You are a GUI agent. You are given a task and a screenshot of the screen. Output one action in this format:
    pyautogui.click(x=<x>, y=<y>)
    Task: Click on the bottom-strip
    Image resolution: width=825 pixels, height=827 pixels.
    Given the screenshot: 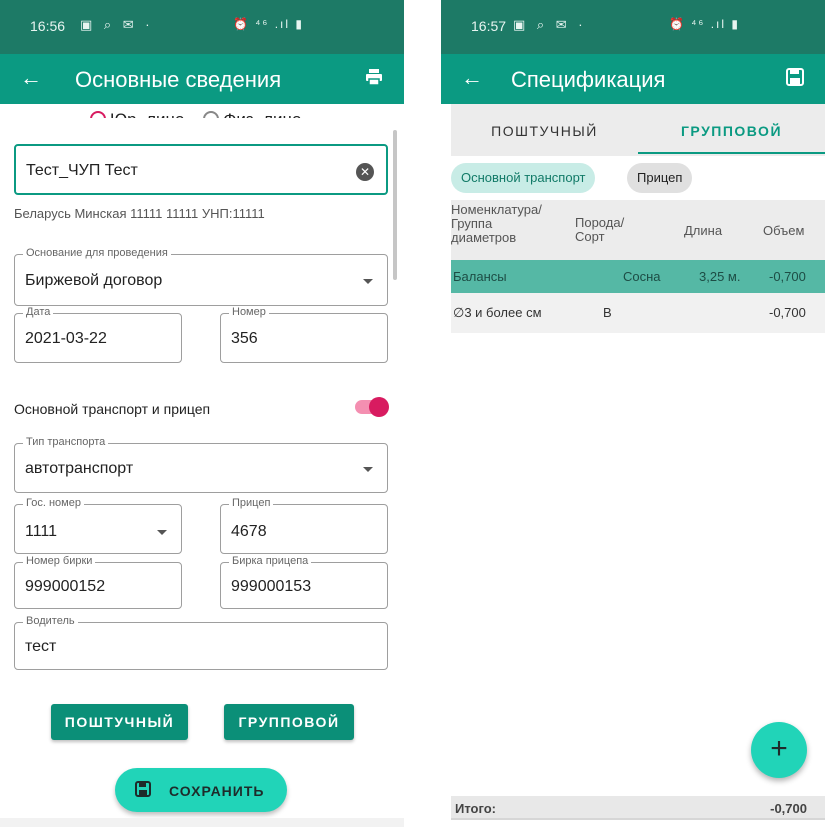 What is the action you would take?
    pyautogui.click(x=202, y=822)
    